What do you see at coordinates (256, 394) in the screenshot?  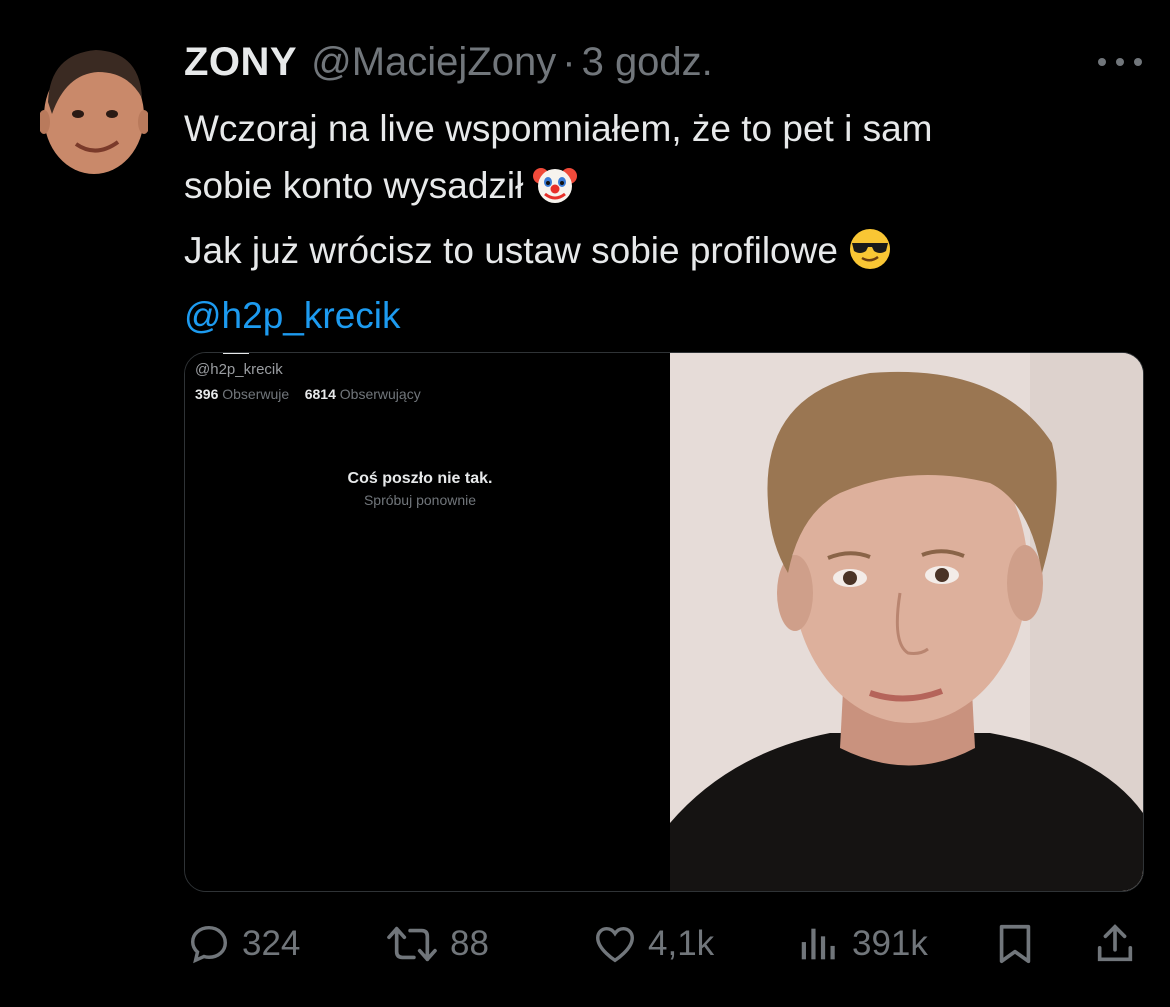 I see `following-label: Obserwuje` at bounding box center [256, 394].